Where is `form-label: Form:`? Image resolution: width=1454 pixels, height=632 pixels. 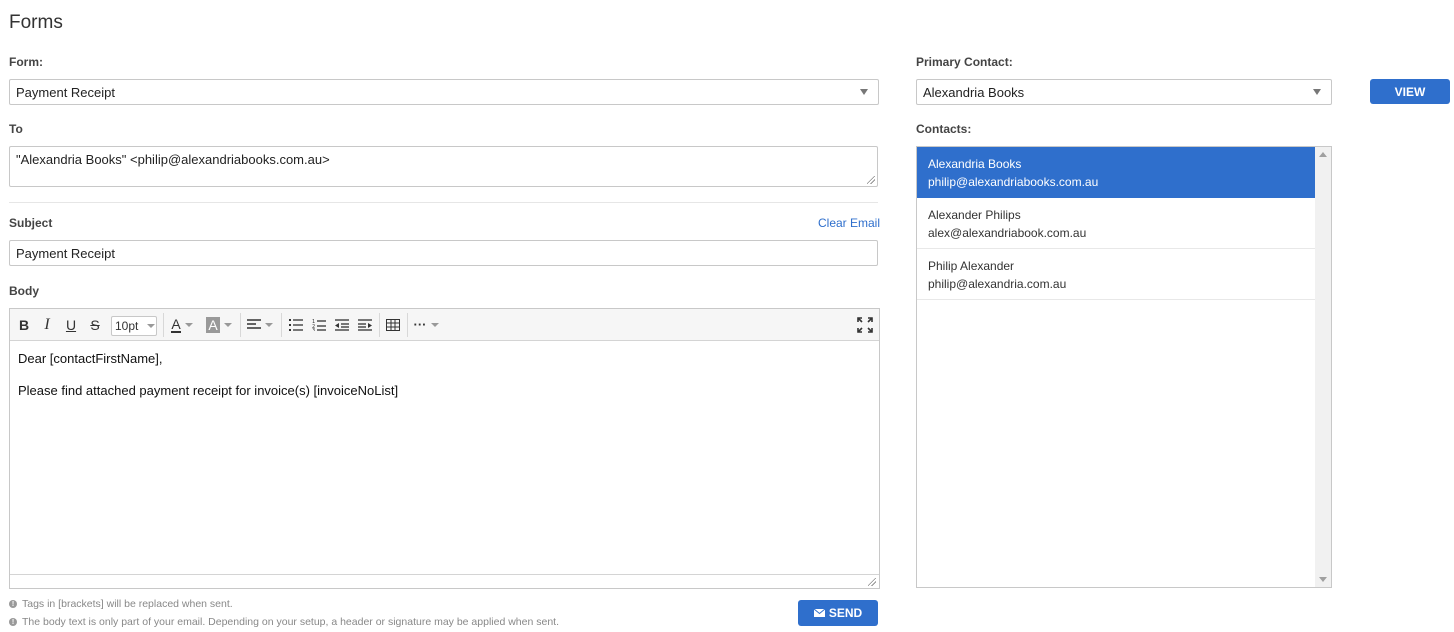 form-label: Form: is located at coordinates (26, 62).